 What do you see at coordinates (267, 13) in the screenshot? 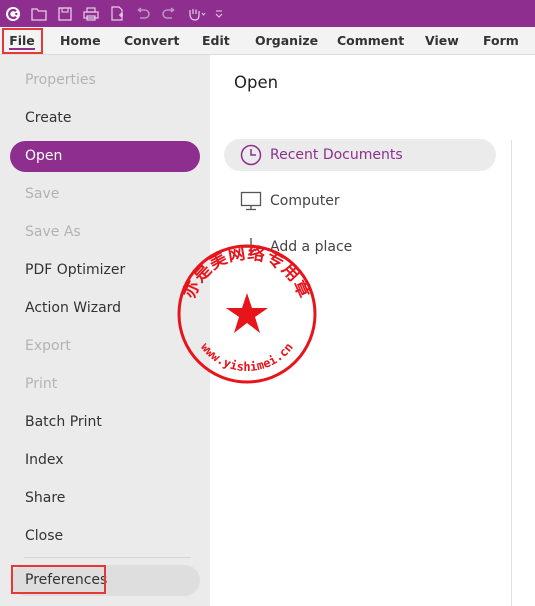
I see `quick-access-toolbar` at bounding box center [267, 13].